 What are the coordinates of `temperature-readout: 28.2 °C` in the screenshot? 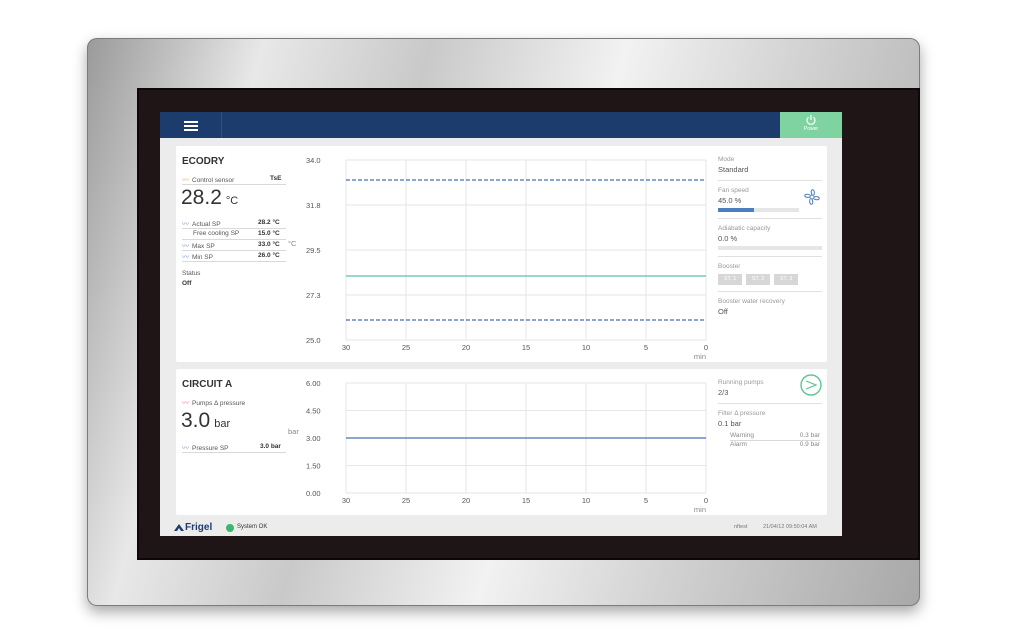 It's located at (210, 197).